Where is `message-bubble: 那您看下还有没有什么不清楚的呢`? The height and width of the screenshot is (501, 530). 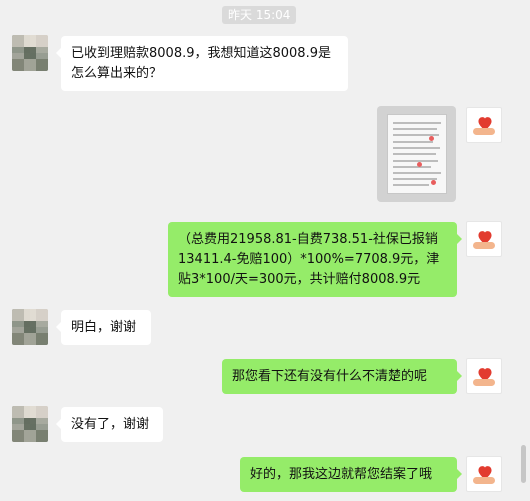
message-bubble: 那您看下还有没有什么不清楚的呢 is located at coordinates (342, 376).